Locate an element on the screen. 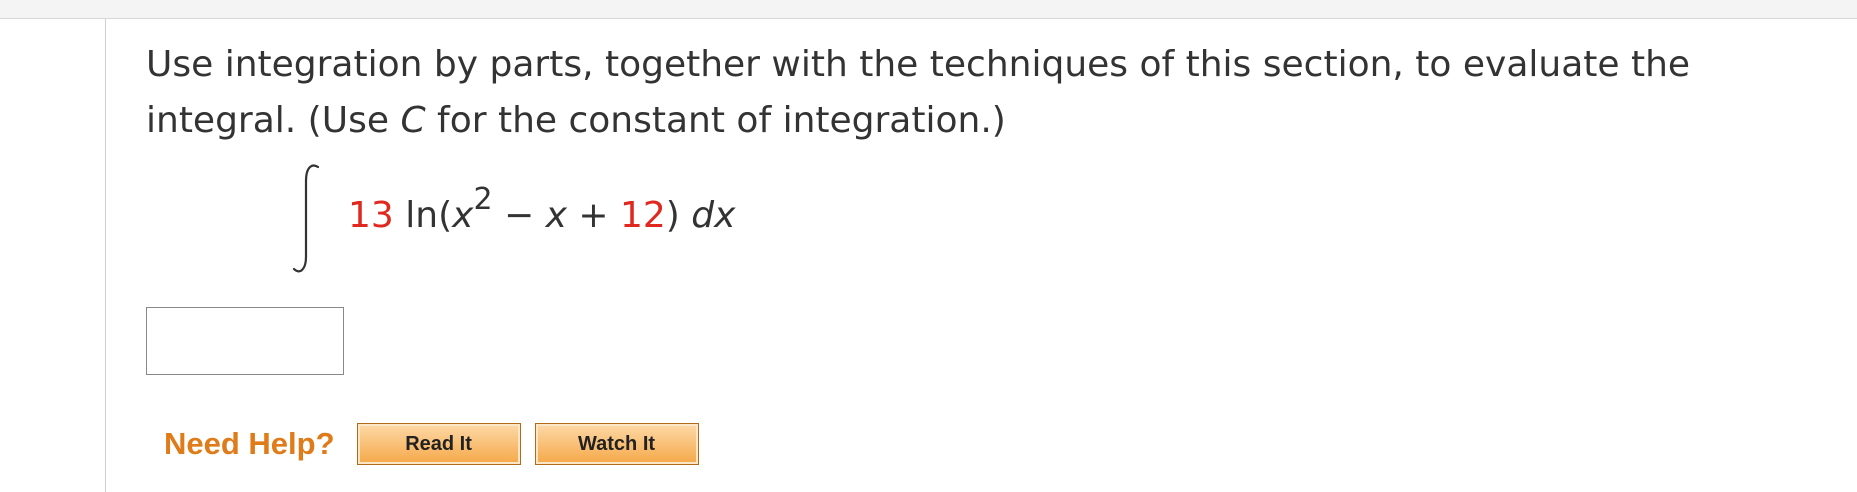  close-paren: ) is located at coordinates (678, 215).